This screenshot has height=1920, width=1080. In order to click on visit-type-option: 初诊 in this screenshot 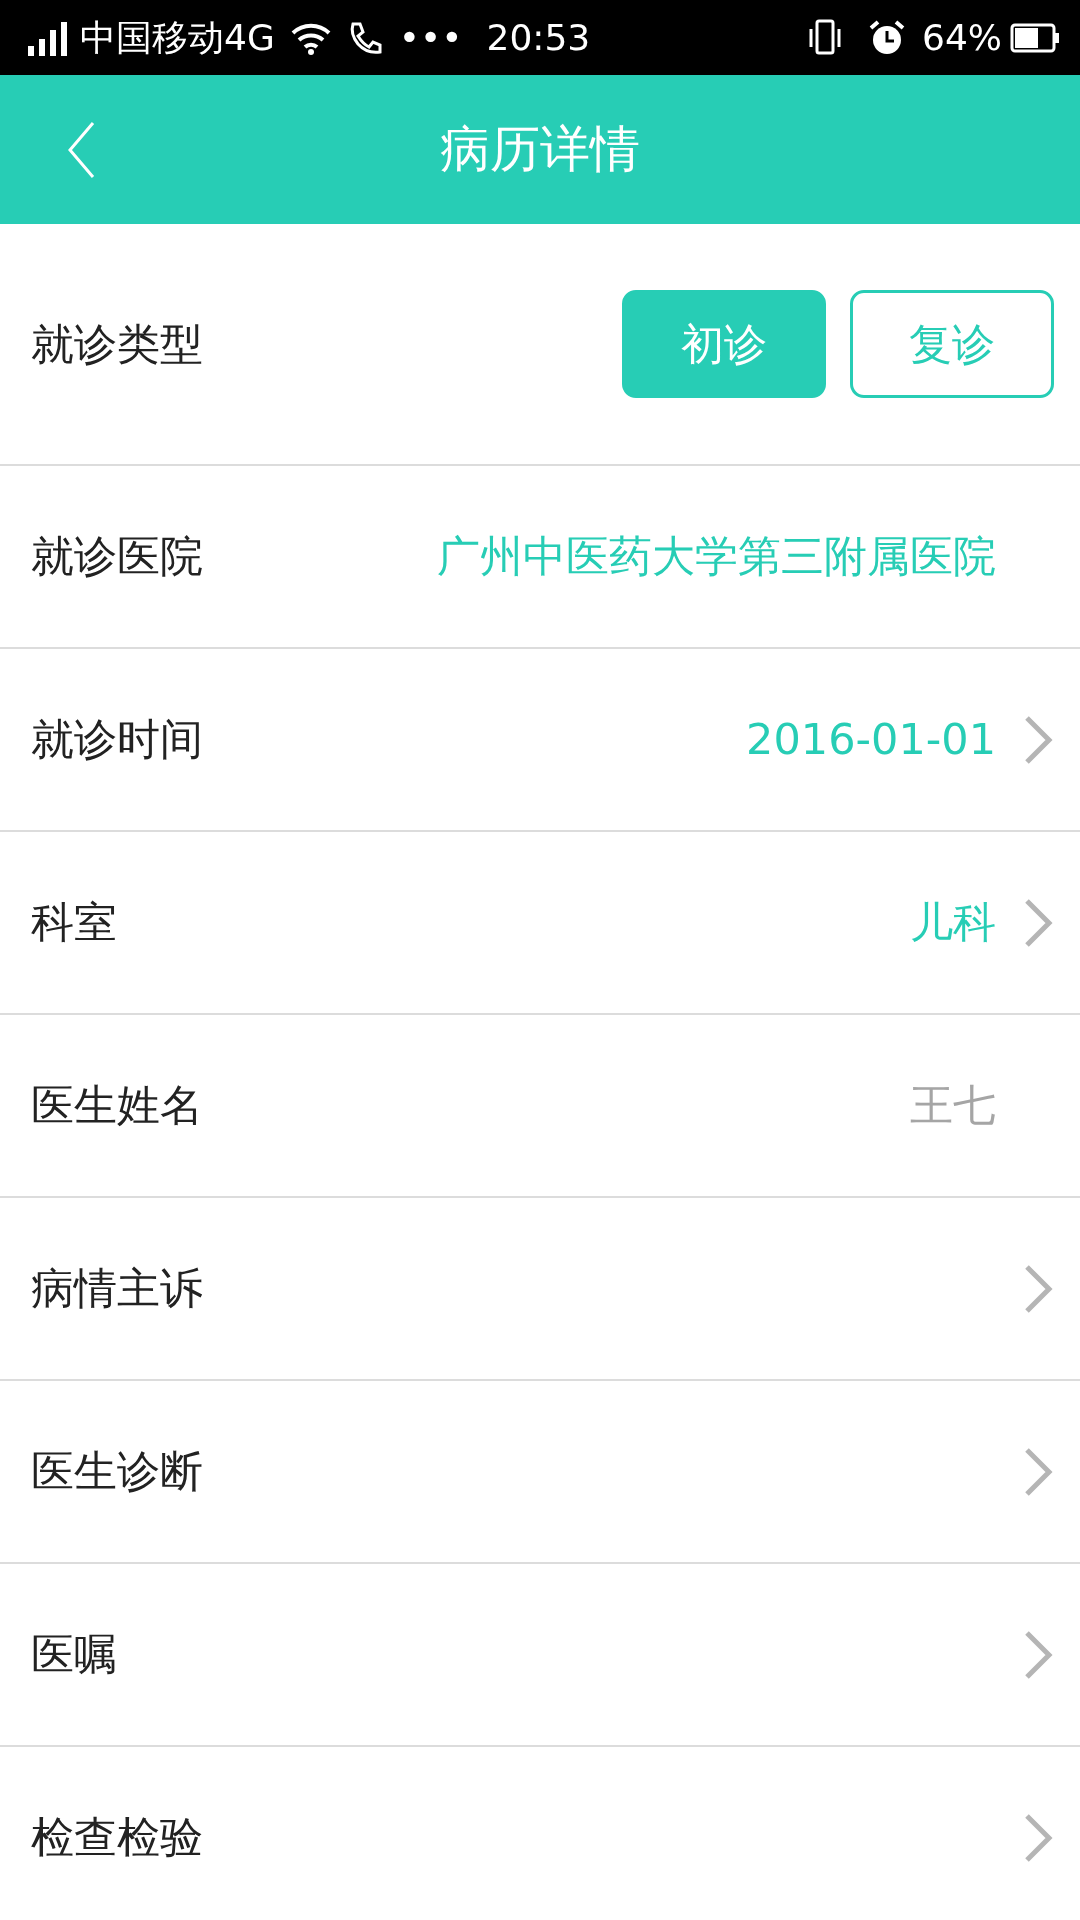, I will do `click(724, 344)`.